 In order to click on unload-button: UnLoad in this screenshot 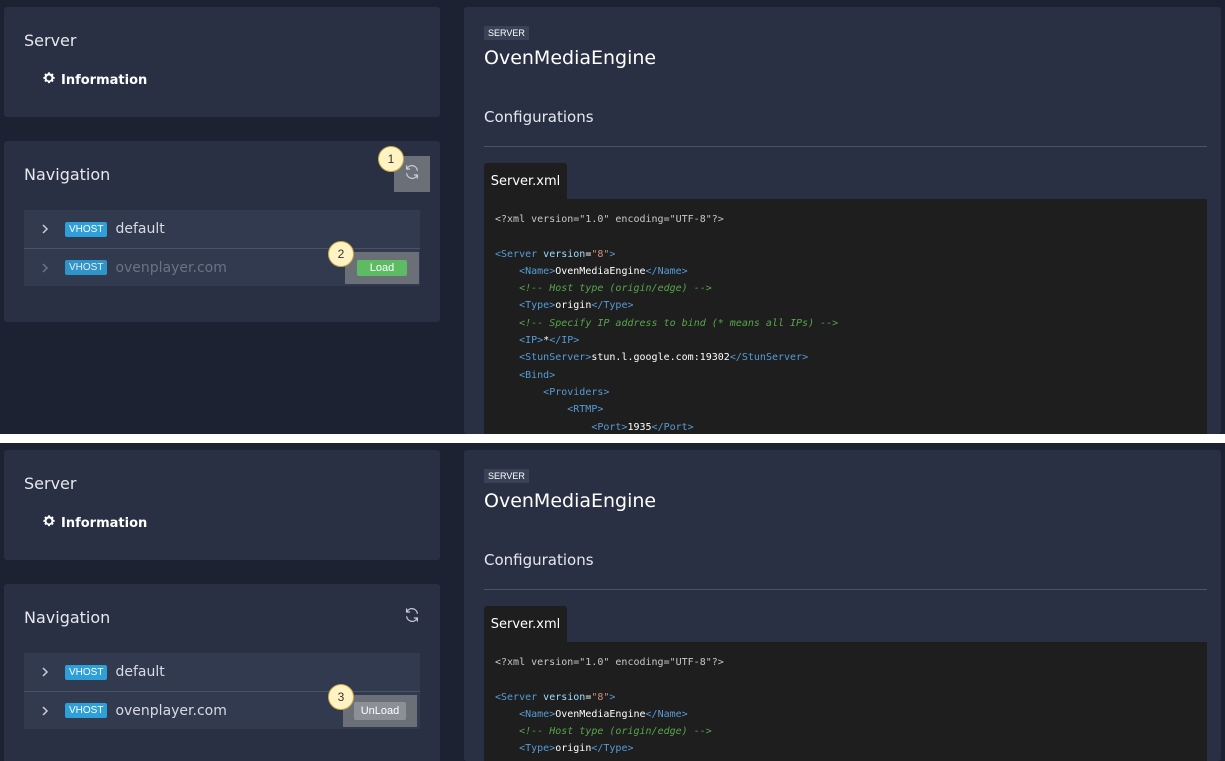, I will do `click(380, 711)`.